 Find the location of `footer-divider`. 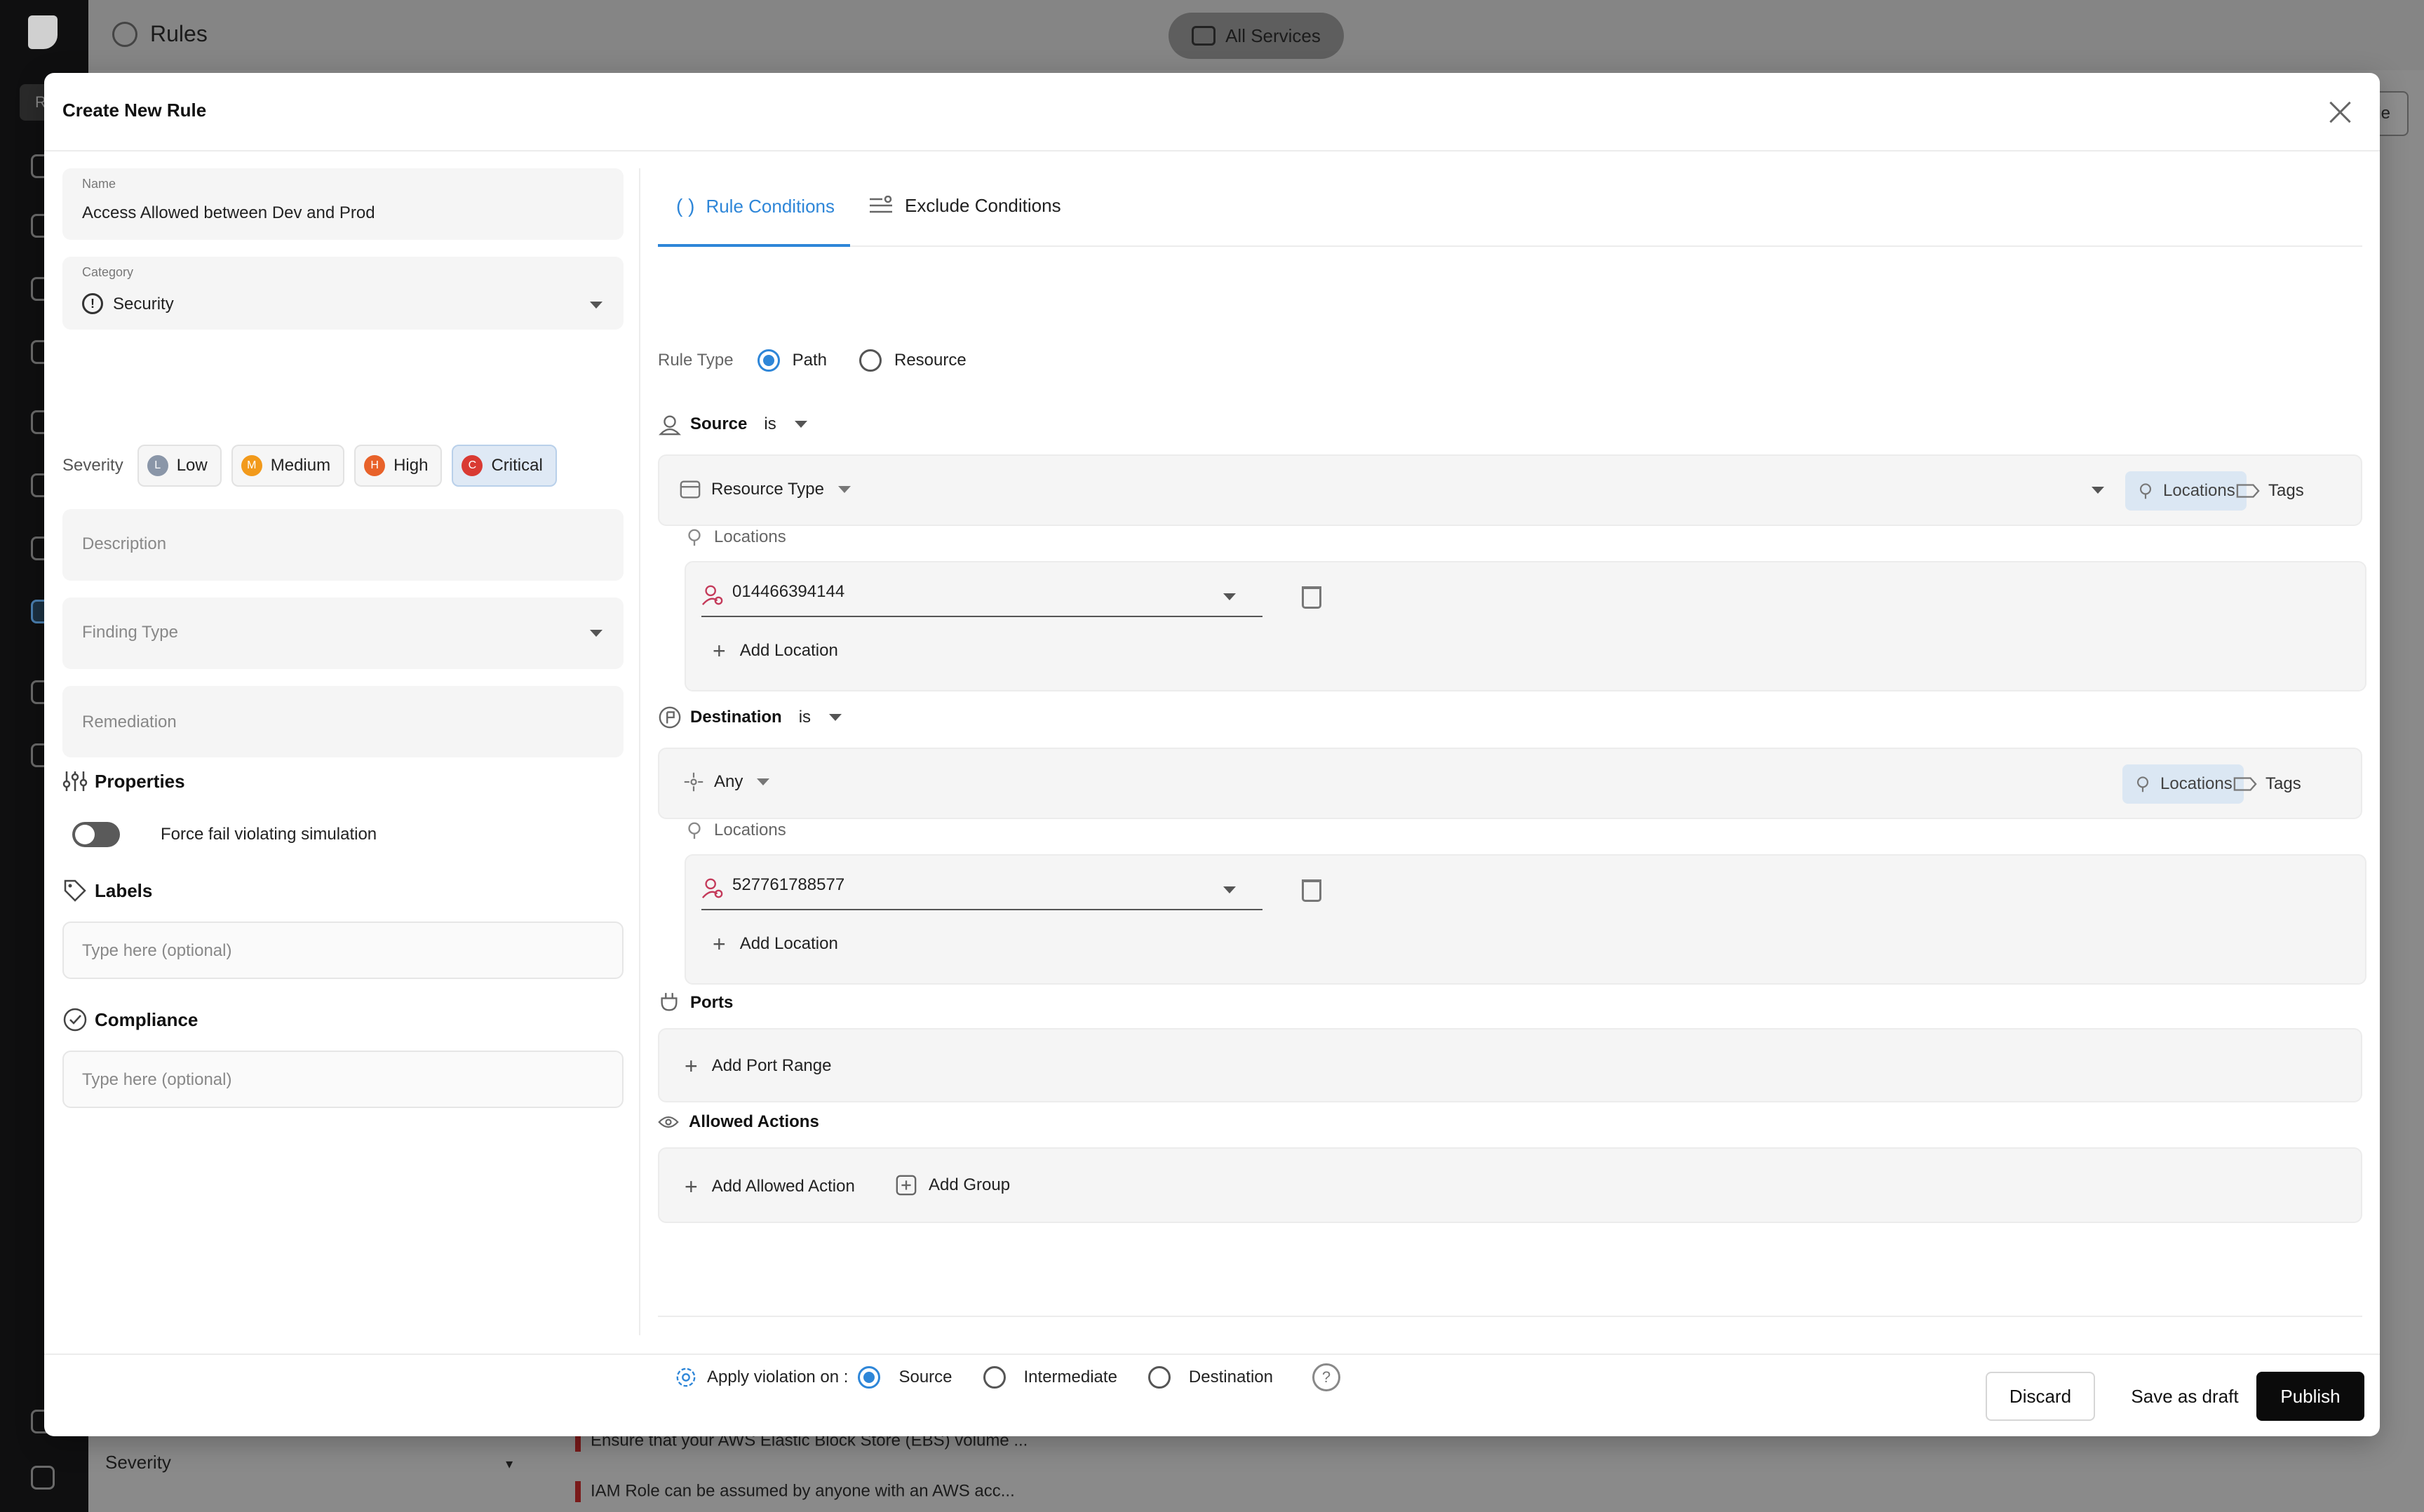

footer-divider is located at coordinates (1212, 1354).